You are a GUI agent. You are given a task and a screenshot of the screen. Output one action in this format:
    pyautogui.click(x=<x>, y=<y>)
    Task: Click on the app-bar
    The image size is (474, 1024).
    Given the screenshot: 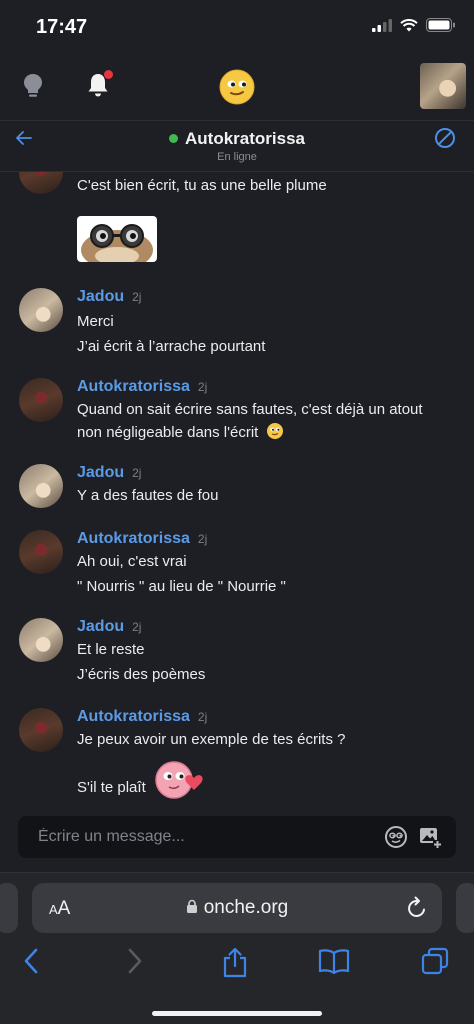 What is the action you would take?
    pyautogui.click(x=237, y=88)
    